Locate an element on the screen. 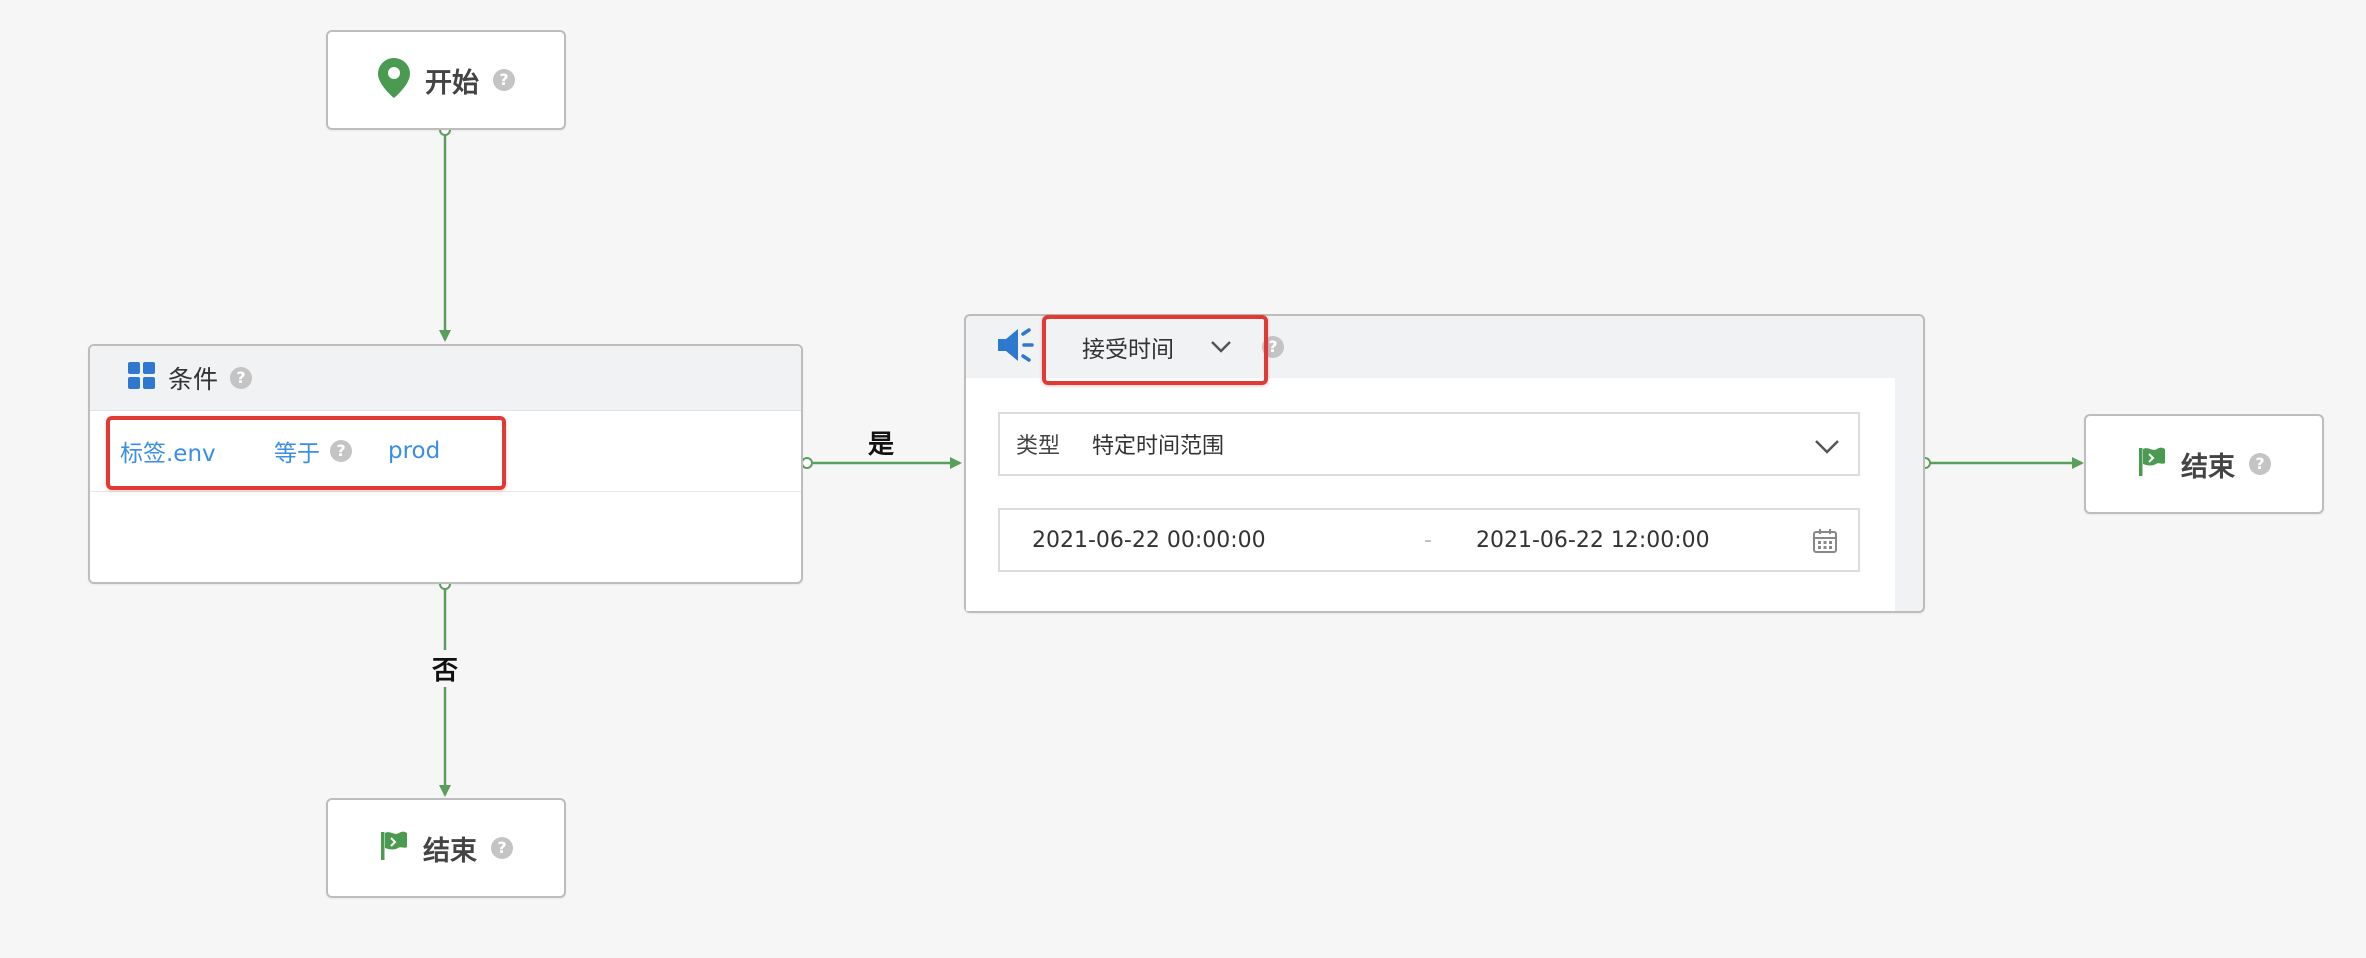 This screenshot has width=2366, height=958. end-node-bottom: 结束 ? is located at coordinates (446, 848).